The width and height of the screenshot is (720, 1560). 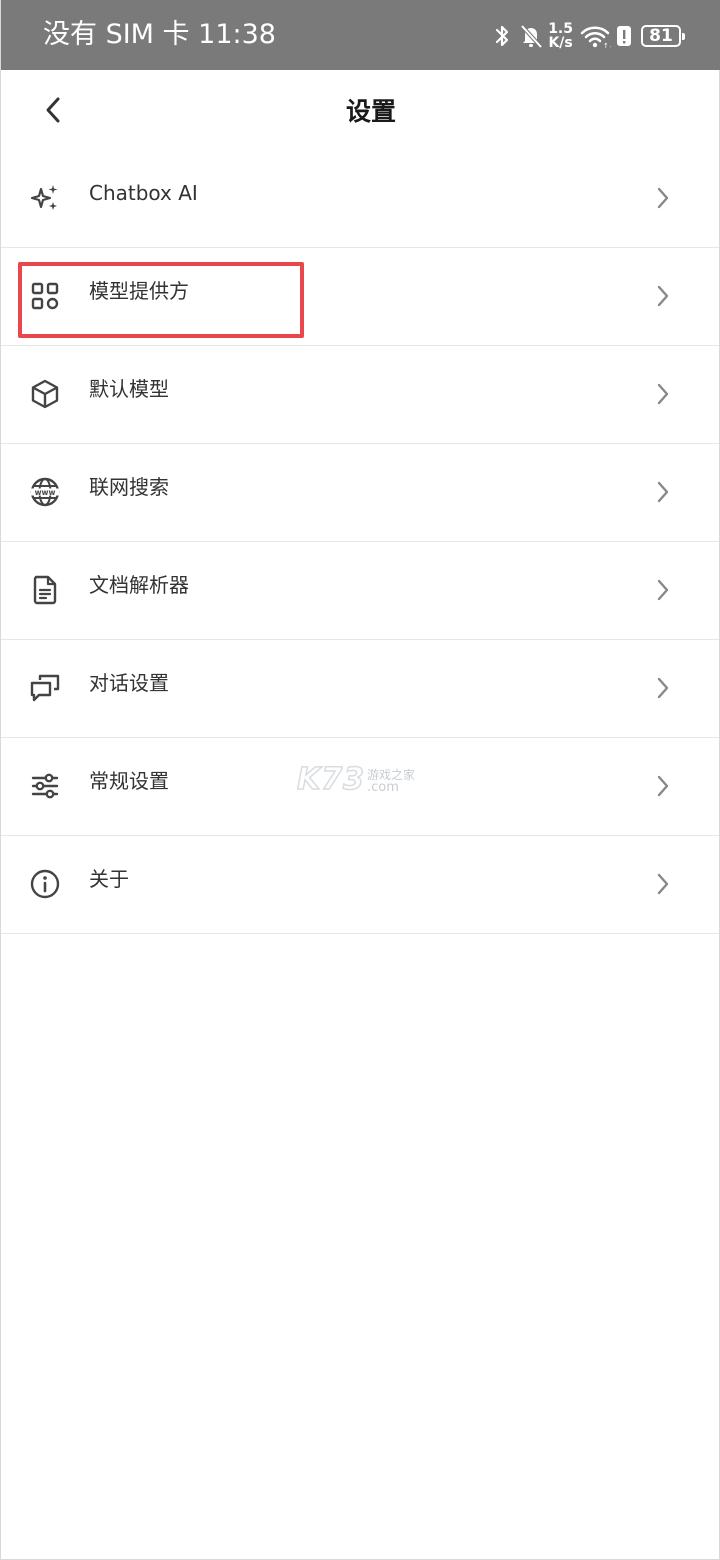 I want to click on settings-item-label: 文档解析器, so click(x=139, y=585).